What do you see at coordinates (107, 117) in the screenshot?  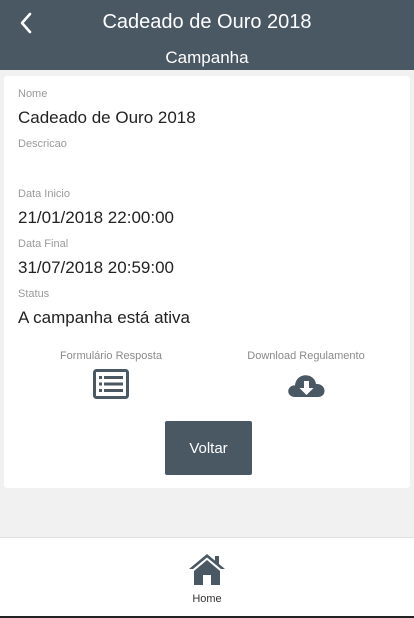 I see `field-value: Cadeado de Ouro 2018` at bounding box center [107, 117].